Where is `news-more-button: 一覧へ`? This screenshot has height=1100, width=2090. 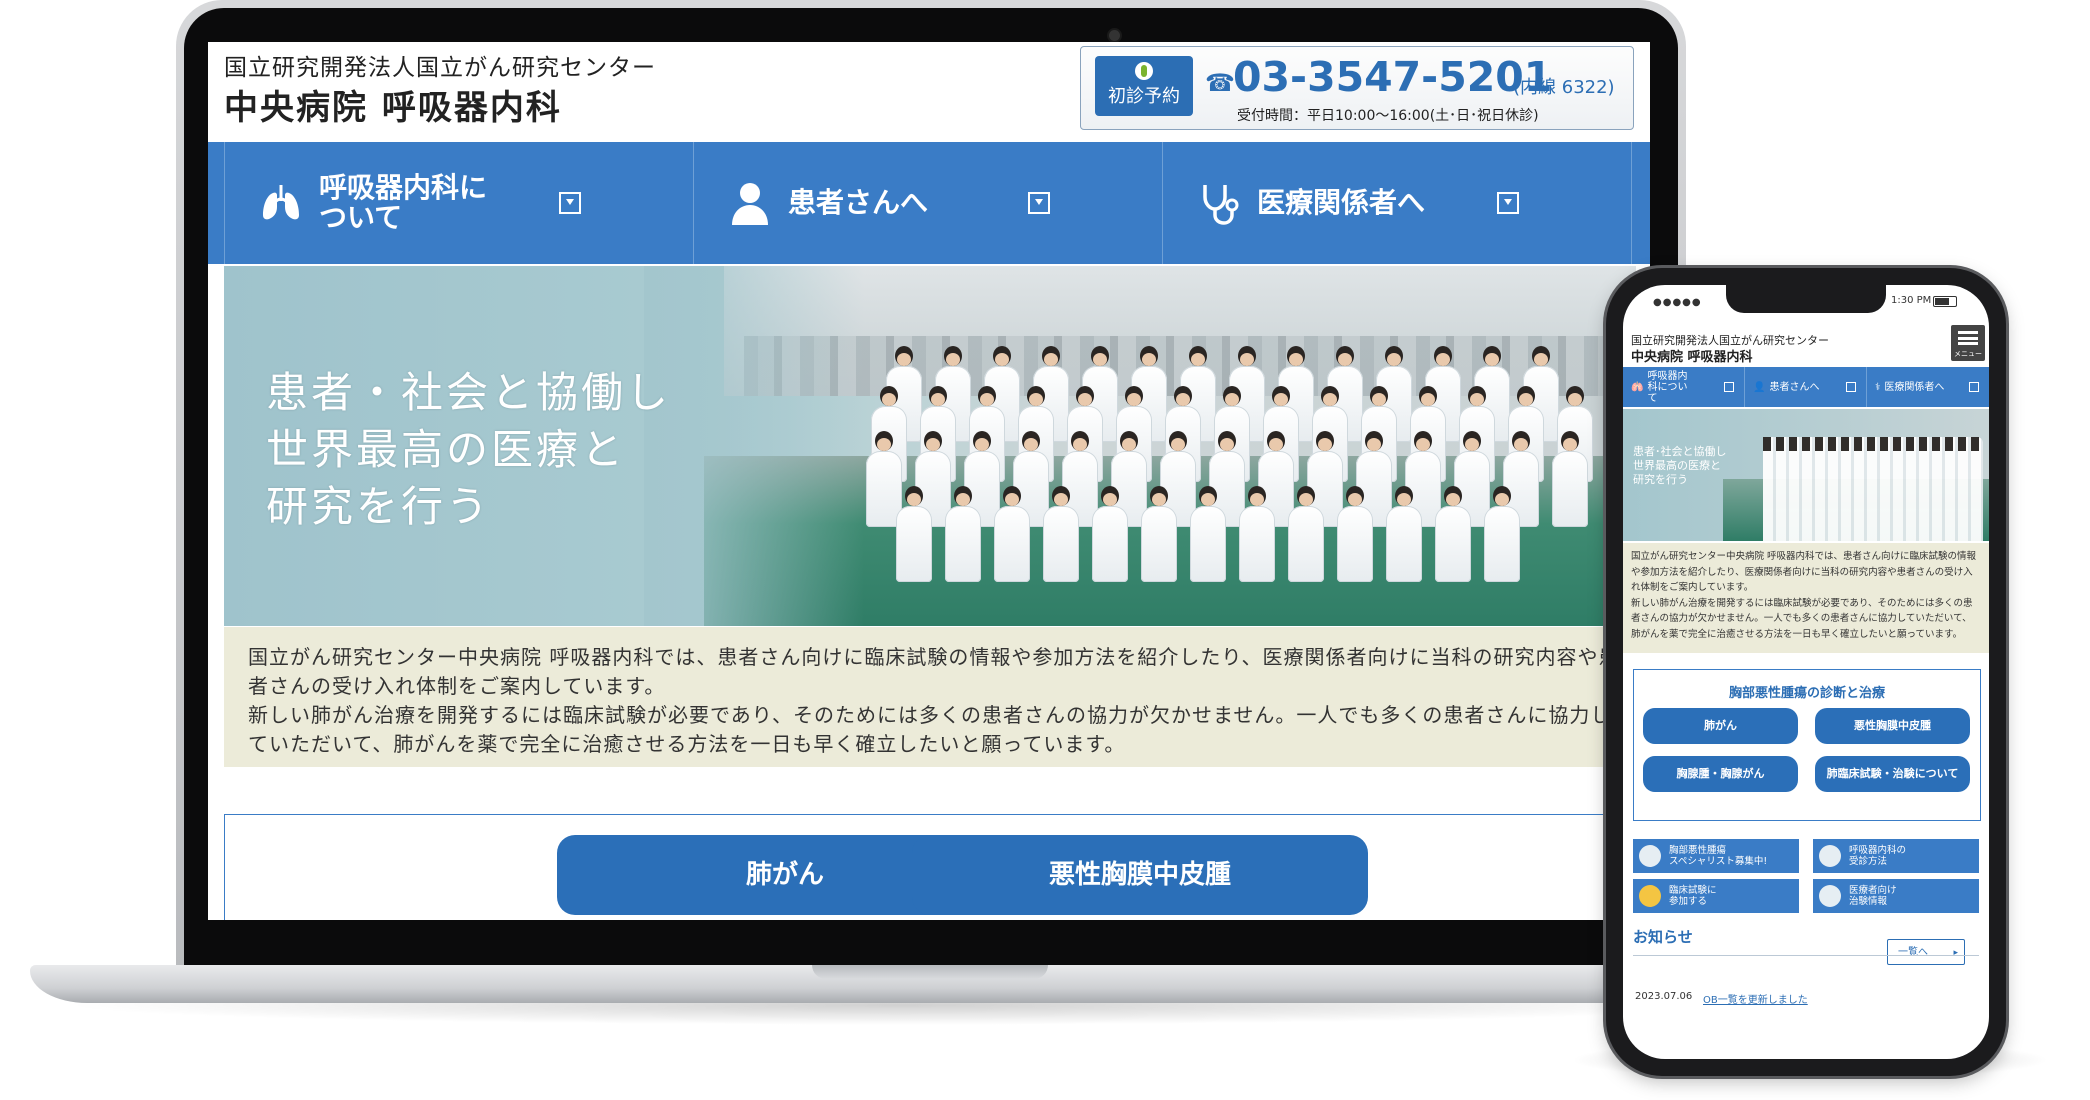 news-more-button: 一覧へ is located at coordinates (1926, 952).